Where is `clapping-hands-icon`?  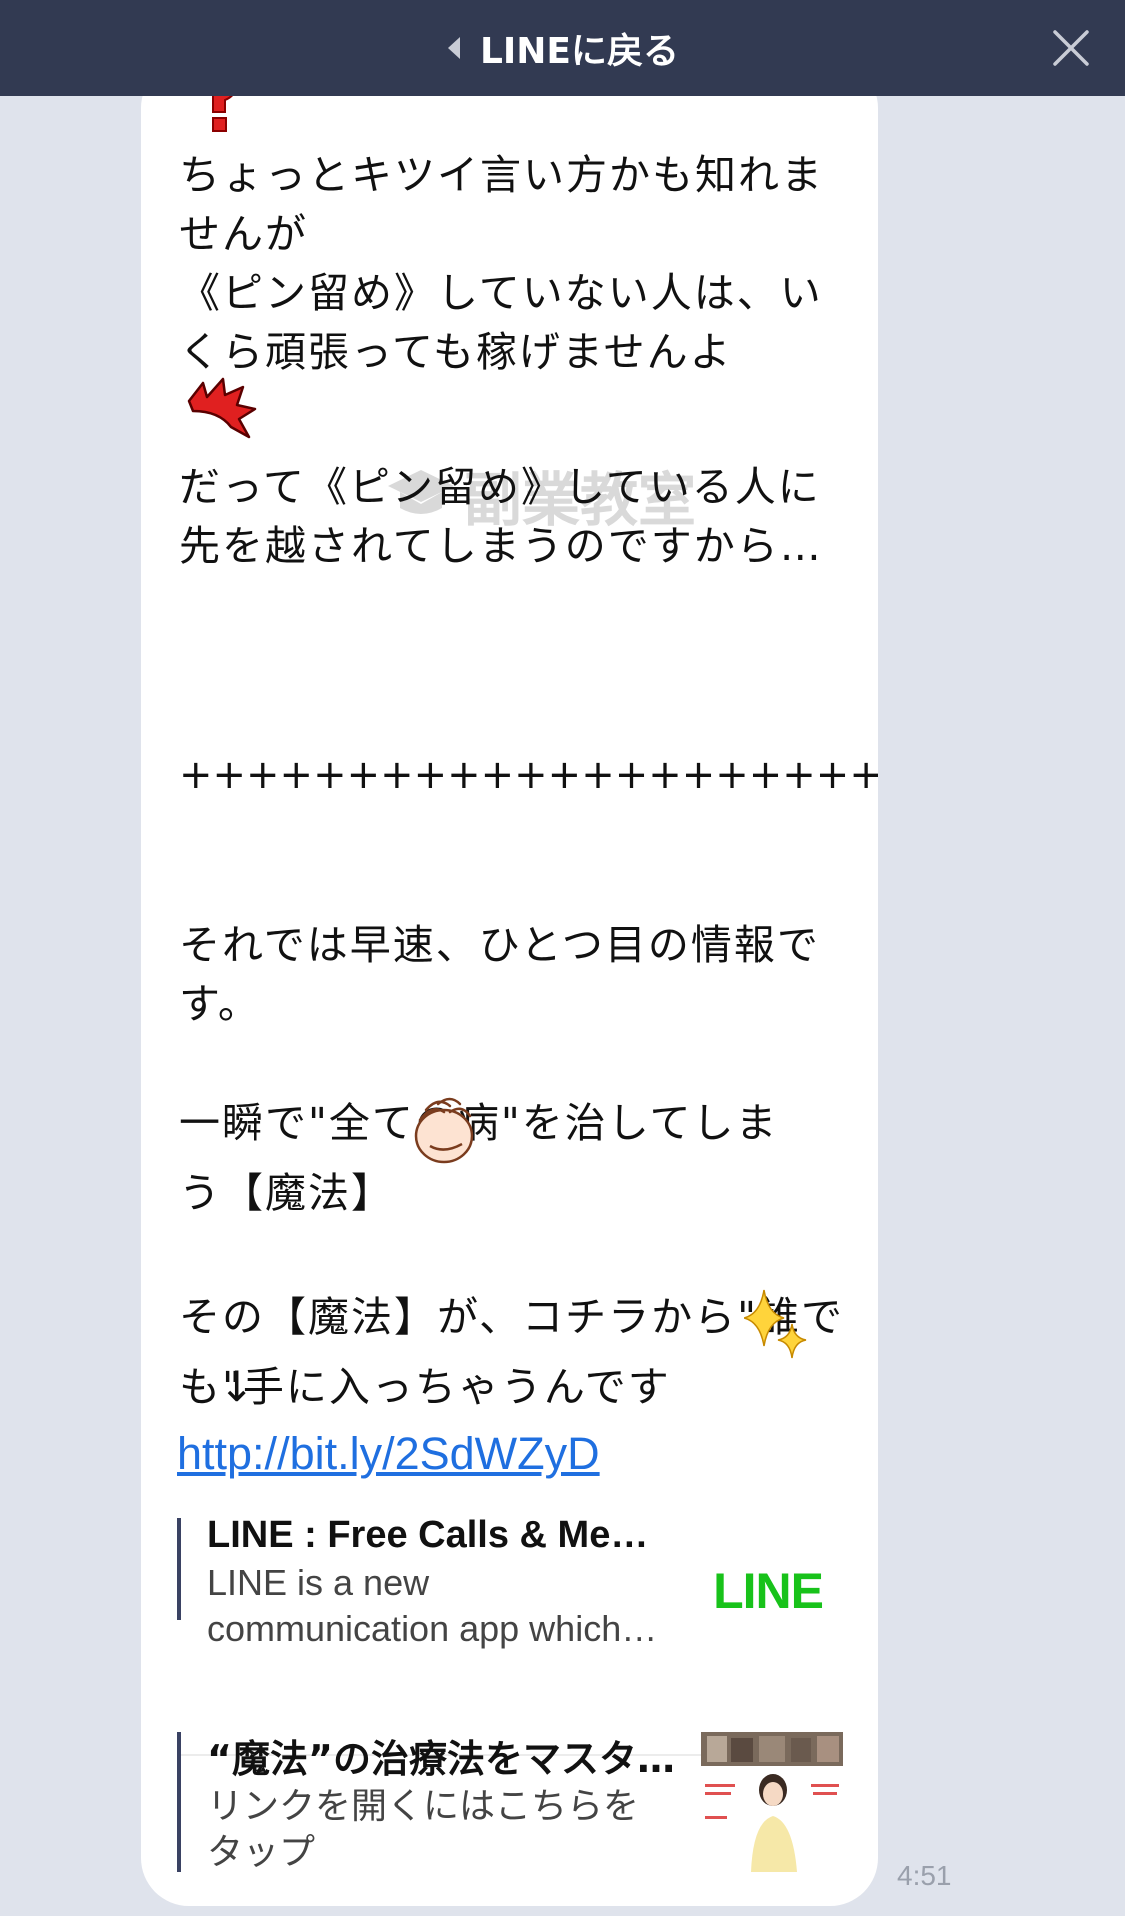 clapping-hands-icon is located at coordinates (444, 1130).